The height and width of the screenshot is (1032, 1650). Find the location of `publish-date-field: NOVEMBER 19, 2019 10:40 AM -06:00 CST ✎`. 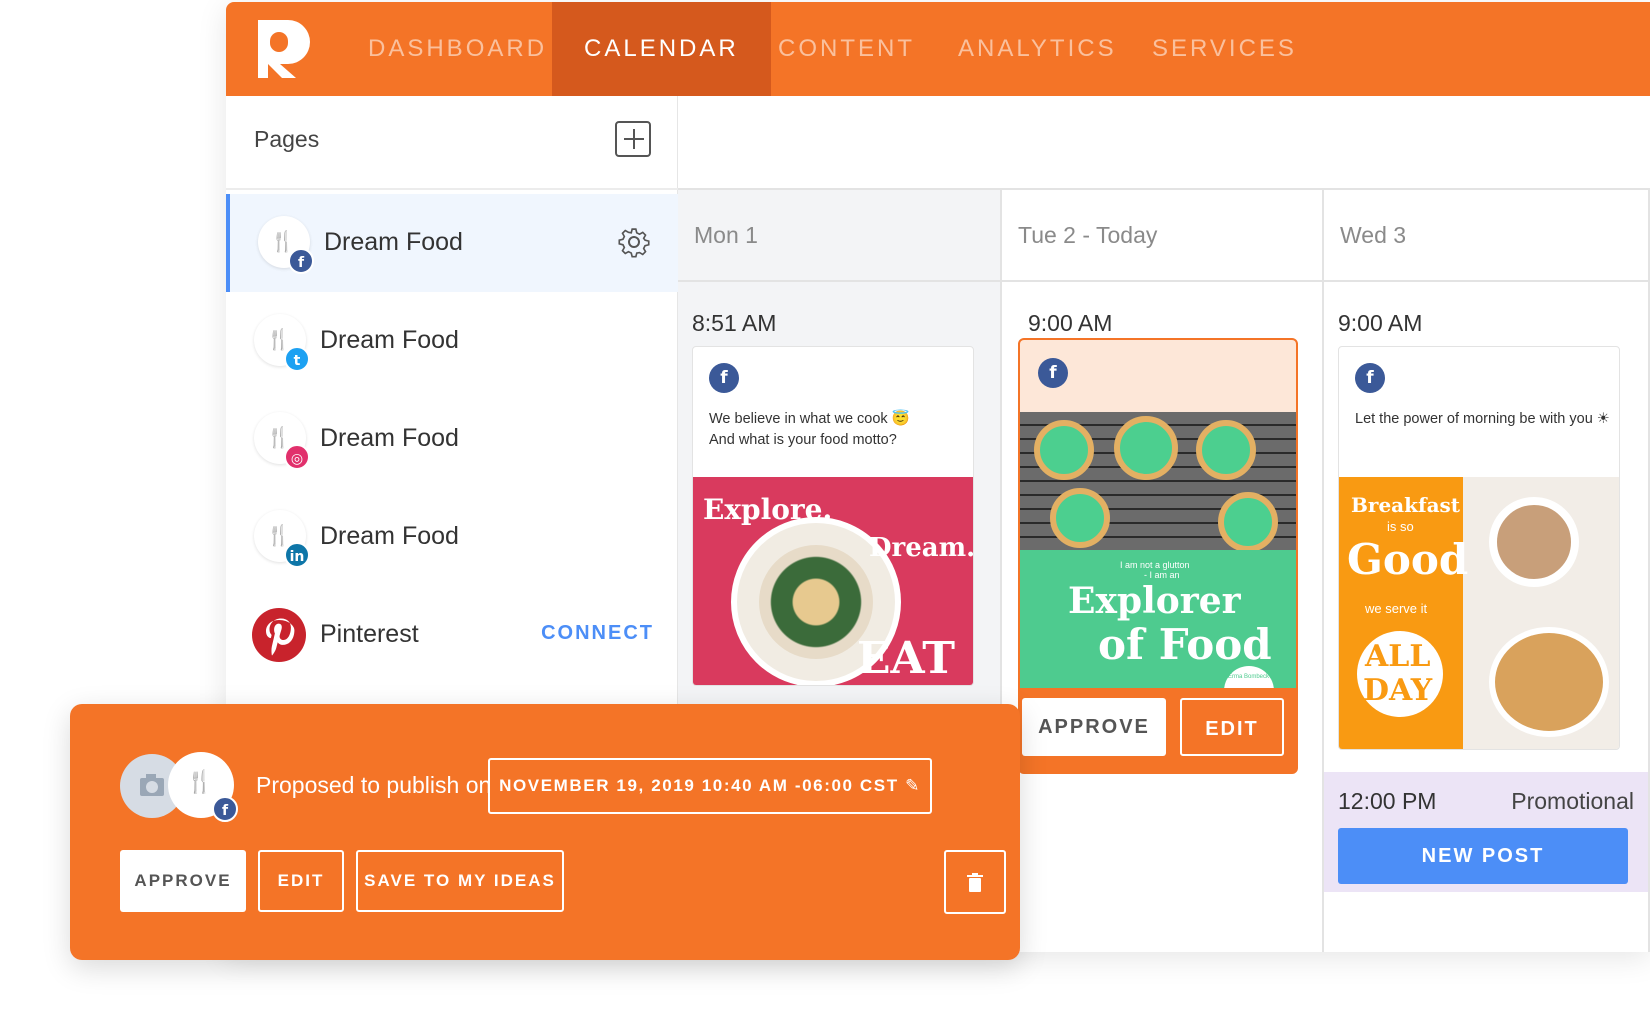

publish-date-field: NOVEMBER 19, 2019 10:40 AM -06:00 CST ✎ is located at coordinates (710, 786).